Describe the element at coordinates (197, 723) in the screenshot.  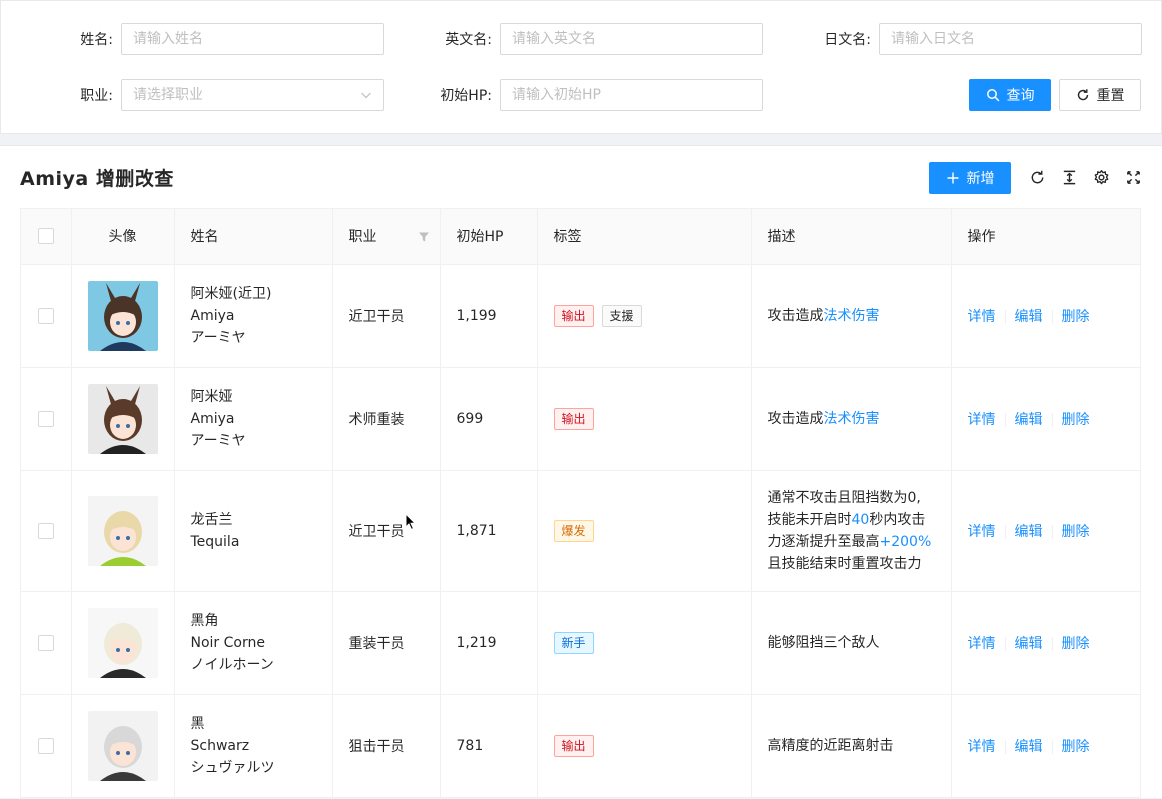
I see `name-line: 黑` at that location.